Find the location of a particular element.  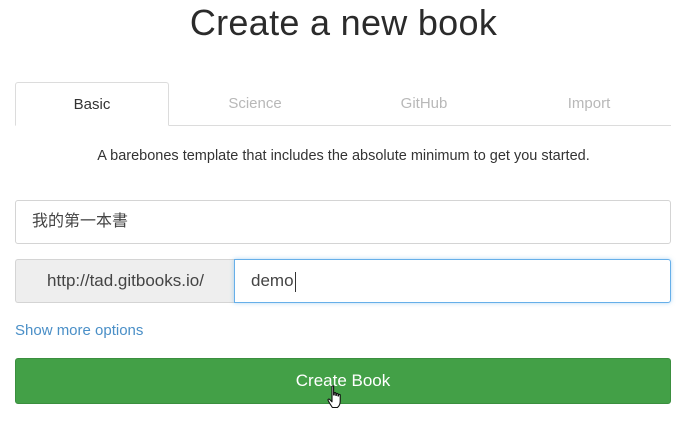

url-slug-input: demo is located at coordinates (452, 281).